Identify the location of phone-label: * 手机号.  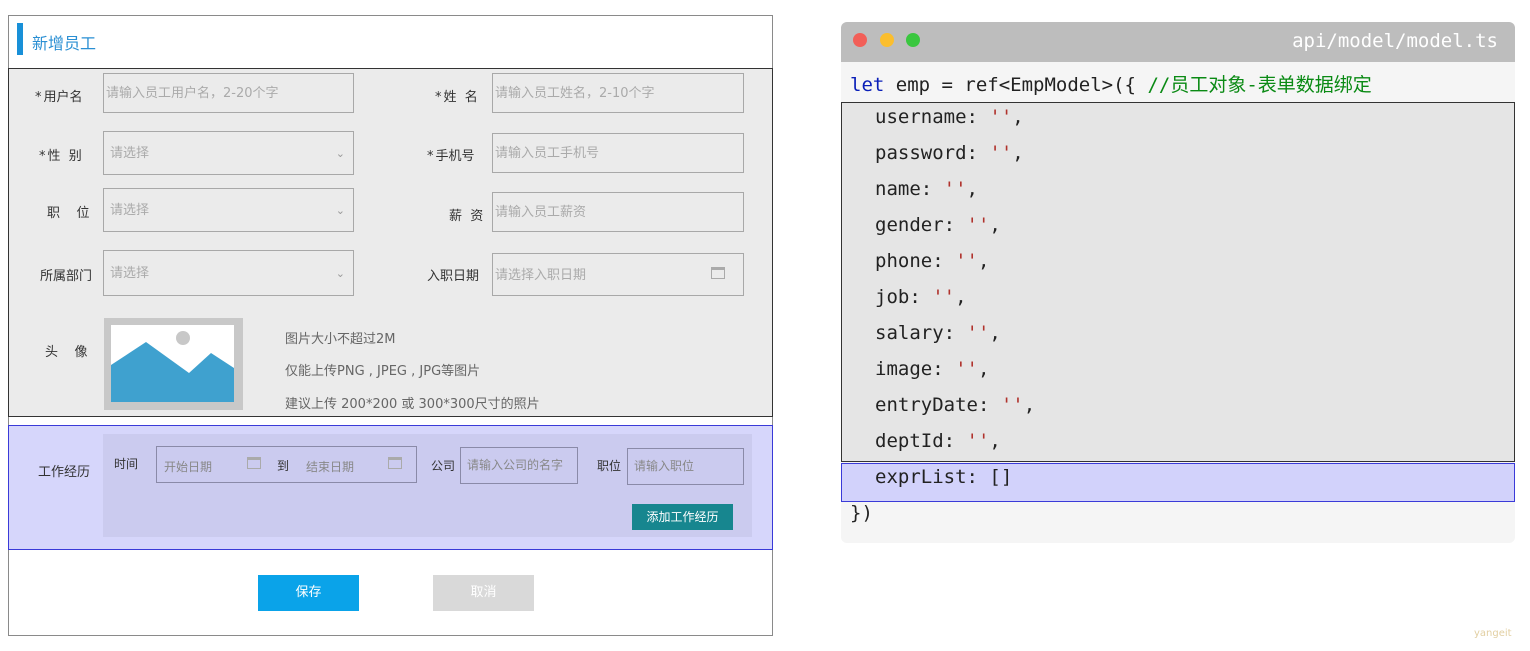
(451, 156).